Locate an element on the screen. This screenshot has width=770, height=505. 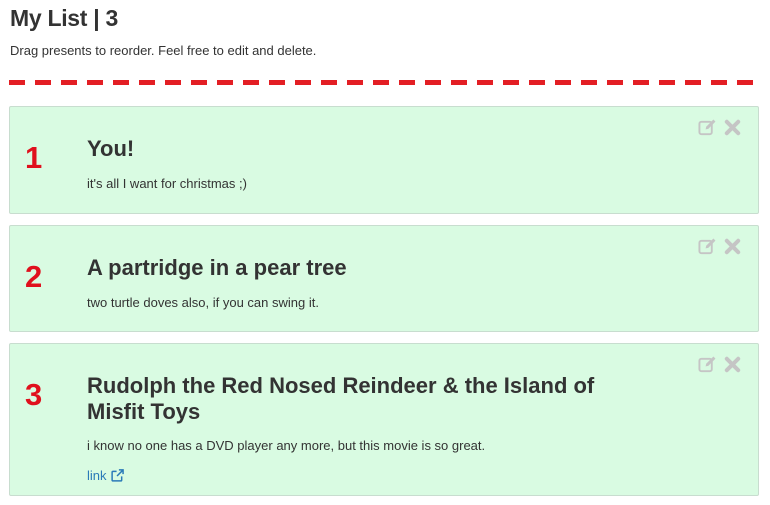
link-label: link is located at coordinates (97, 475).